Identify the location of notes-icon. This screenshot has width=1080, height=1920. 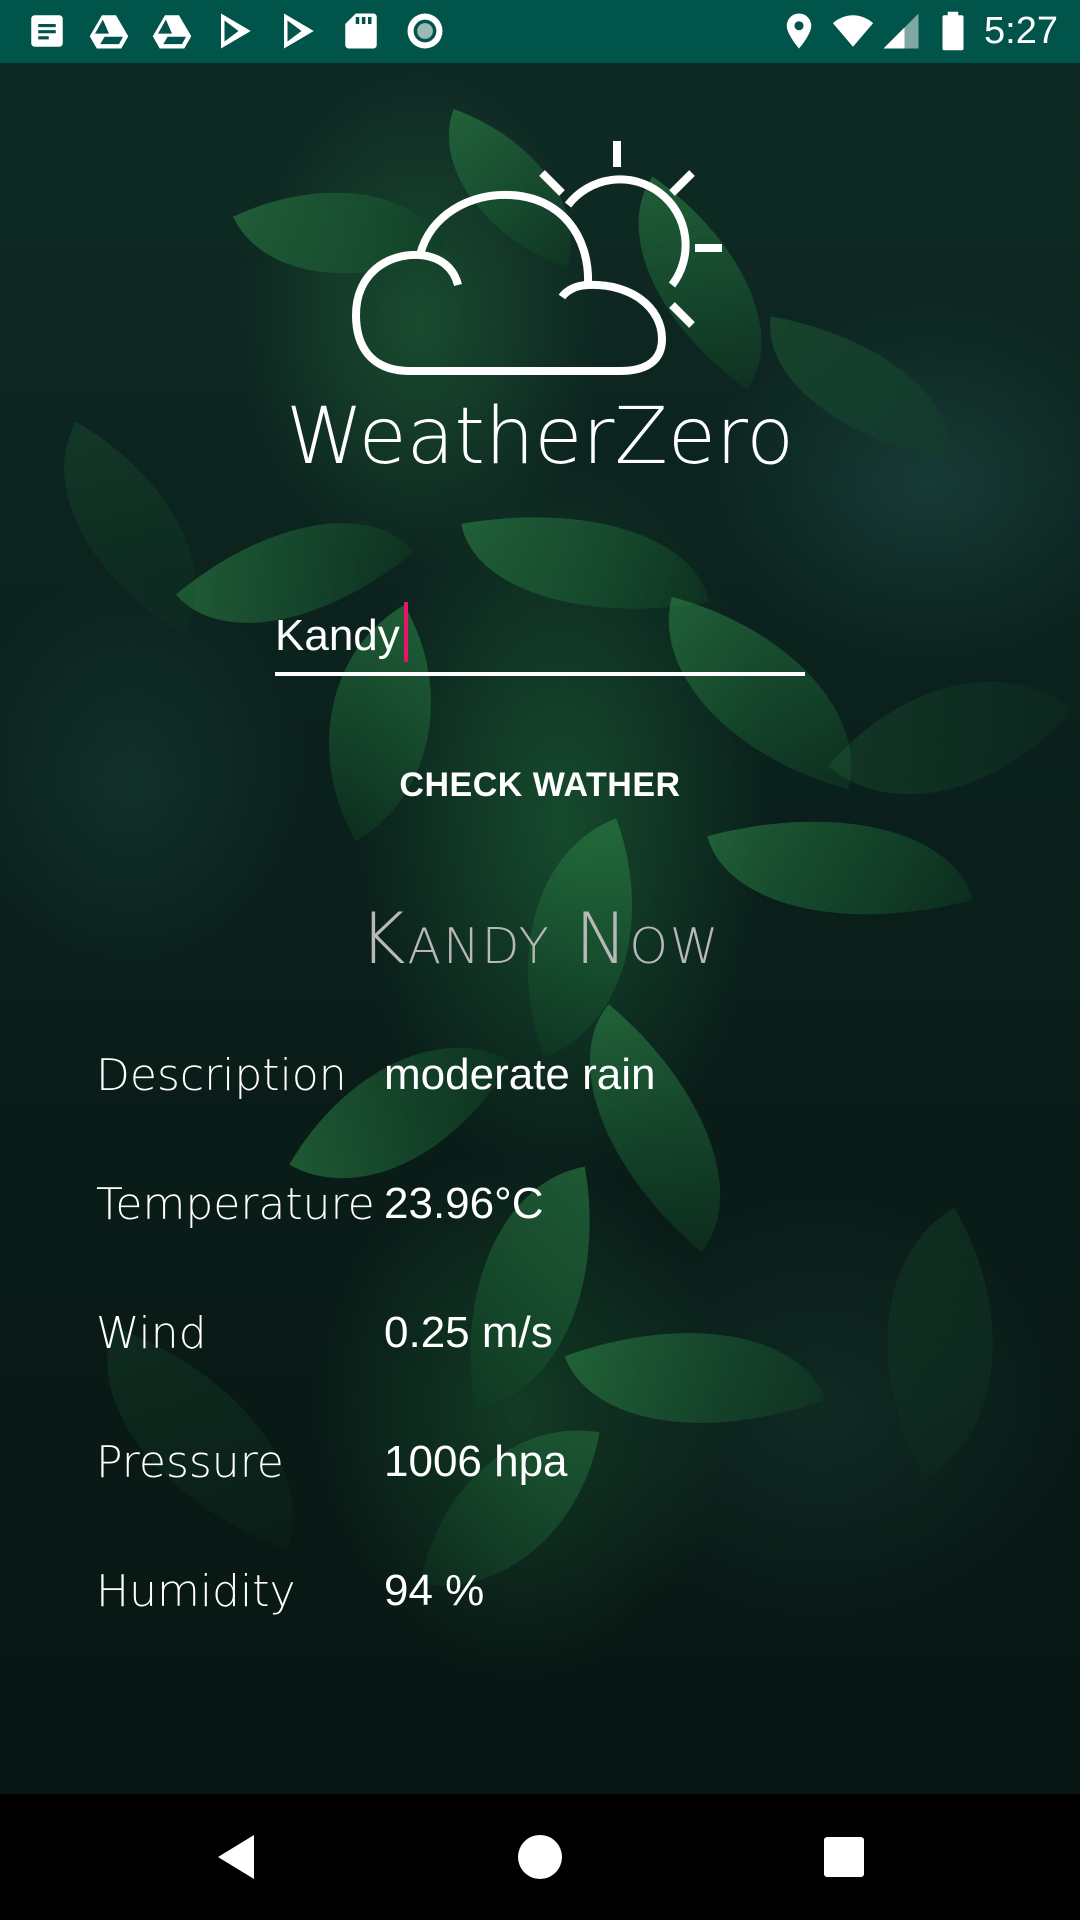
(47, 31).